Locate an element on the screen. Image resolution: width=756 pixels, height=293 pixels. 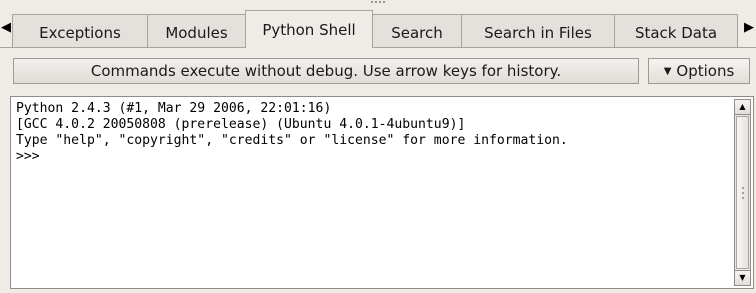
shell-prompt: >>> is located at coordinates (28, 156).